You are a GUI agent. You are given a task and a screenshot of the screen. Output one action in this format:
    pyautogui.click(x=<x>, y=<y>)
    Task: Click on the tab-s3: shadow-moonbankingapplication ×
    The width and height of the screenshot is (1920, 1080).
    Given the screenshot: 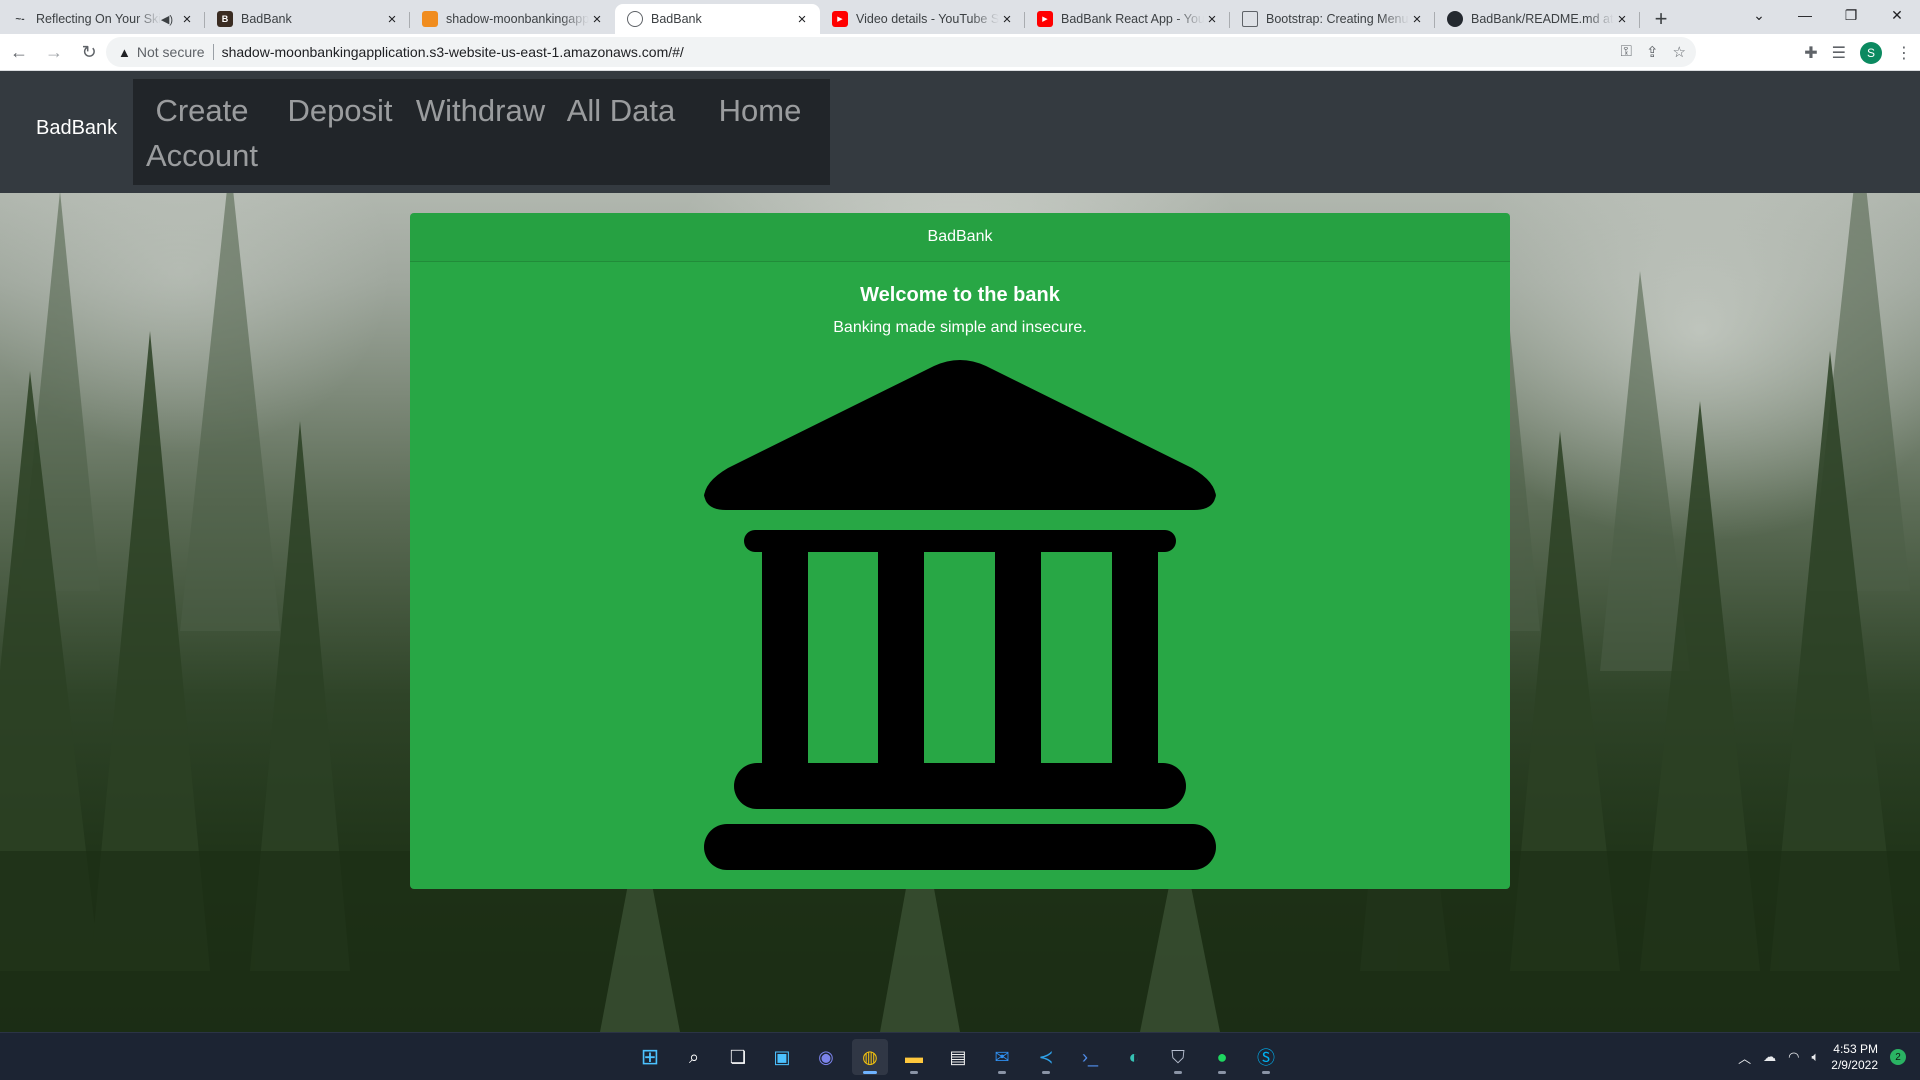 What is the action you would take?
    pyautogui.click(x=512, y=19)
    